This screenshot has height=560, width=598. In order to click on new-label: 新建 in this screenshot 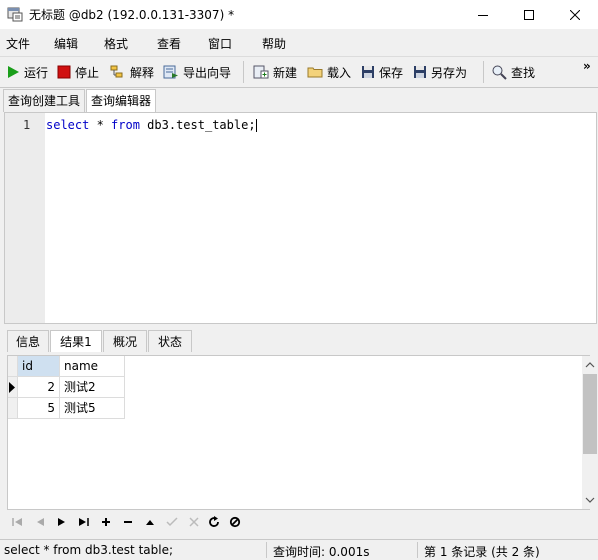, I will do `click(285, 72)`.